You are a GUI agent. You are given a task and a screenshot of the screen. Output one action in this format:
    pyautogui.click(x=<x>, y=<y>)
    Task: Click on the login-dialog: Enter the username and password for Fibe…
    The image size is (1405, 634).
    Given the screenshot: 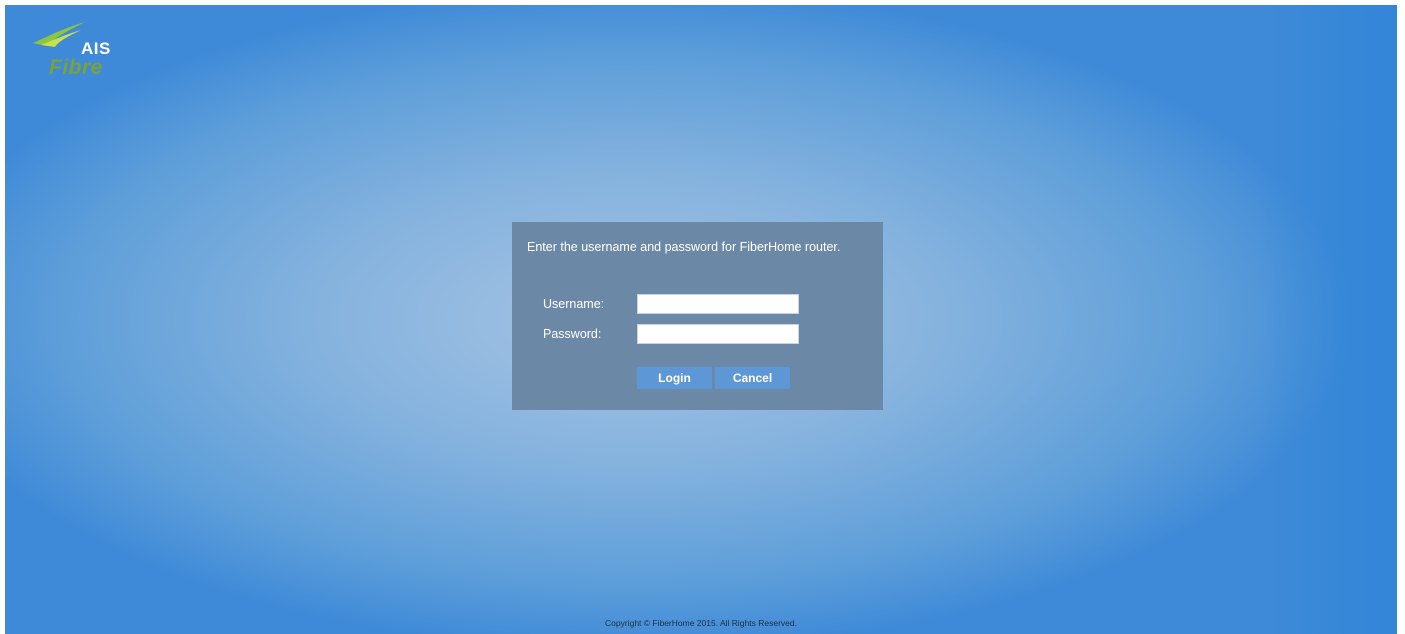 What is the action you would take?
    pyautogui.click(x=697, y=316)
    